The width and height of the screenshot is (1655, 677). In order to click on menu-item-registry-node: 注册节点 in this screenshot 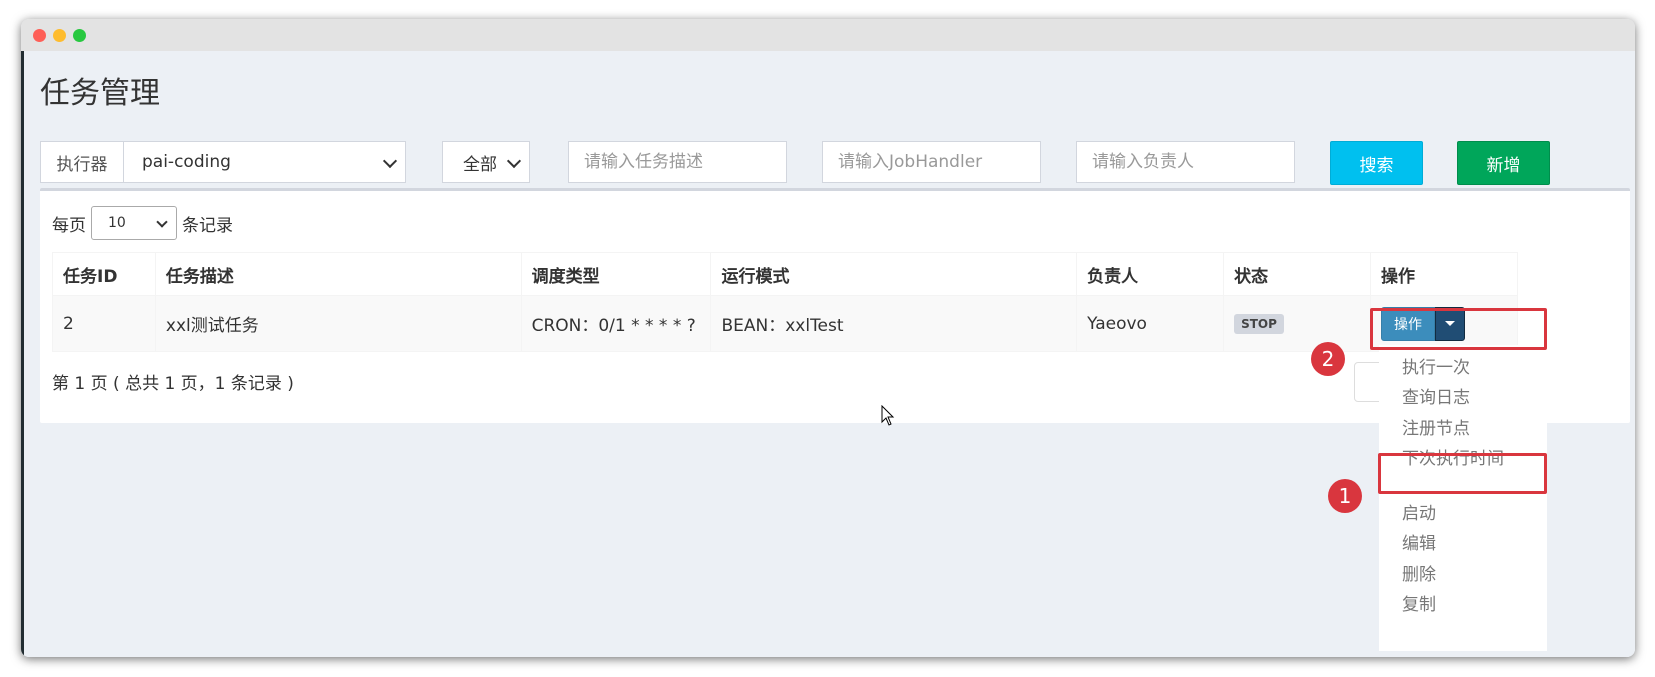, I will do `click(1436, 426)`.